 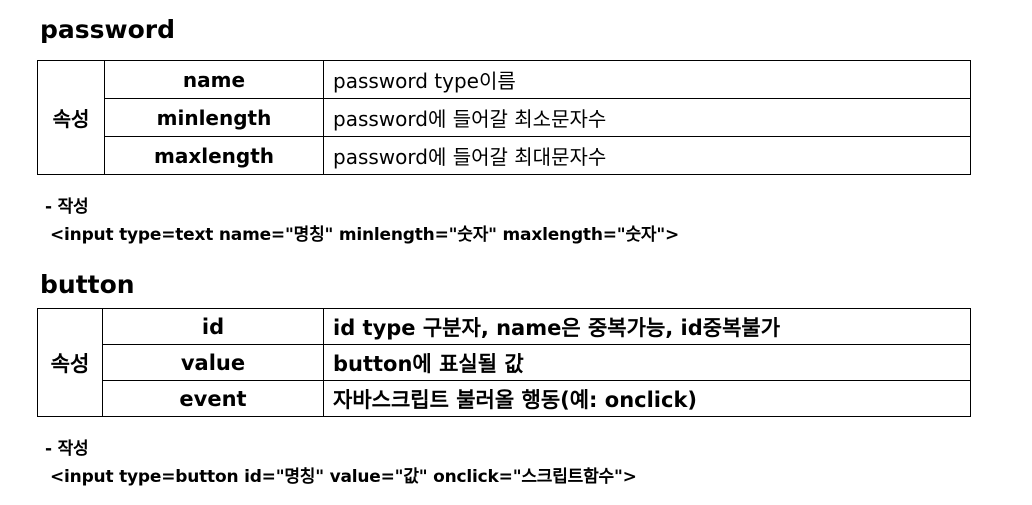 What do you see at coordinates (647, 362) in the screenshot?
I see `attribute-description: button에 표실될 값` at bounding box center [647, 362].